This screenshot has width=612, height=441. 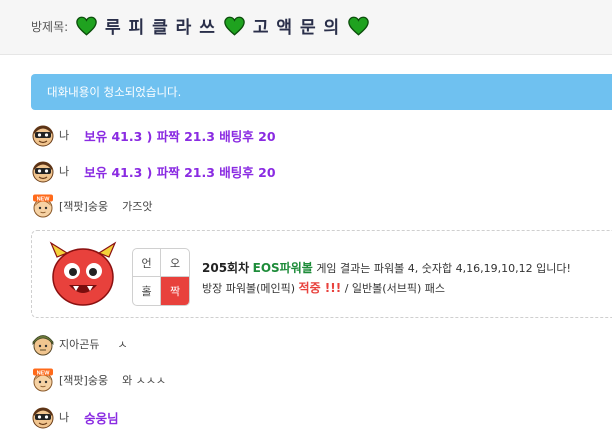 What do you see at coordinates (75, 417) in the screenshot?
I see `chat-message: 나 숭웅님` at bounding box center [75, 417].